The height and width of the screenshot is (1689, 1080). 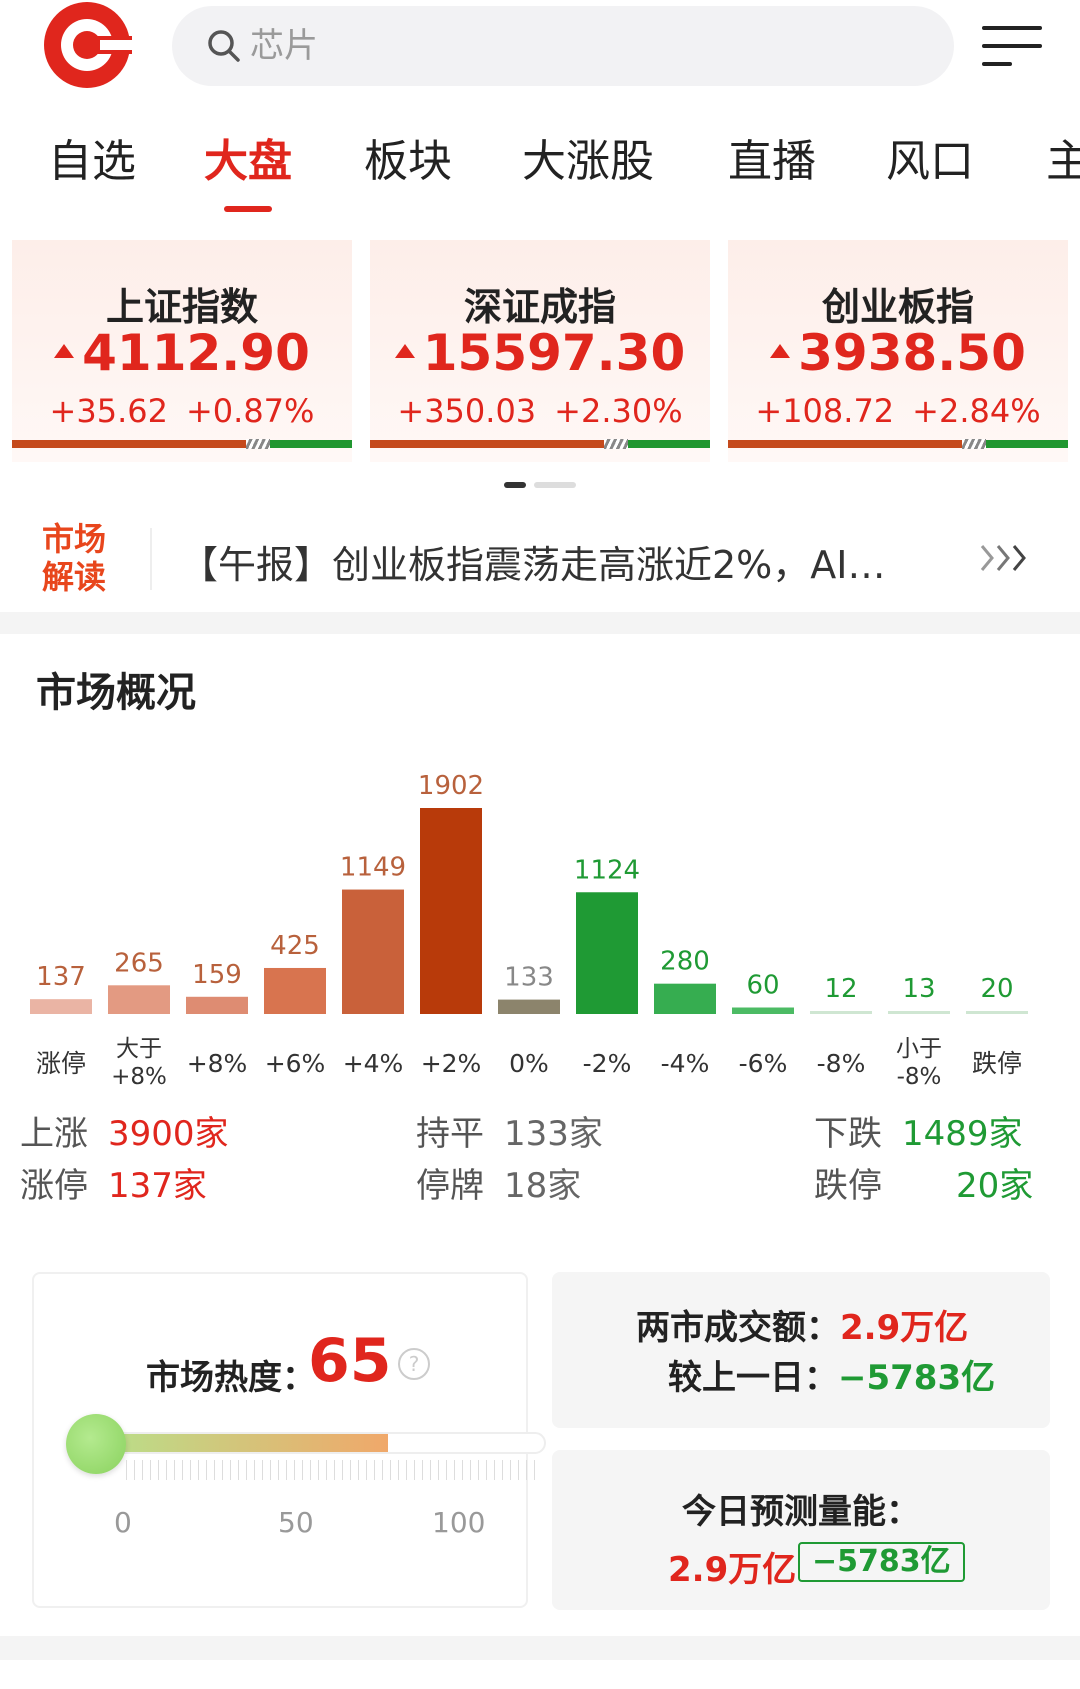 What do you see at coordinates (459, 1522) in the screenshot?
I see `heat-scale-max: 100` at bounding box center [459, 1522].